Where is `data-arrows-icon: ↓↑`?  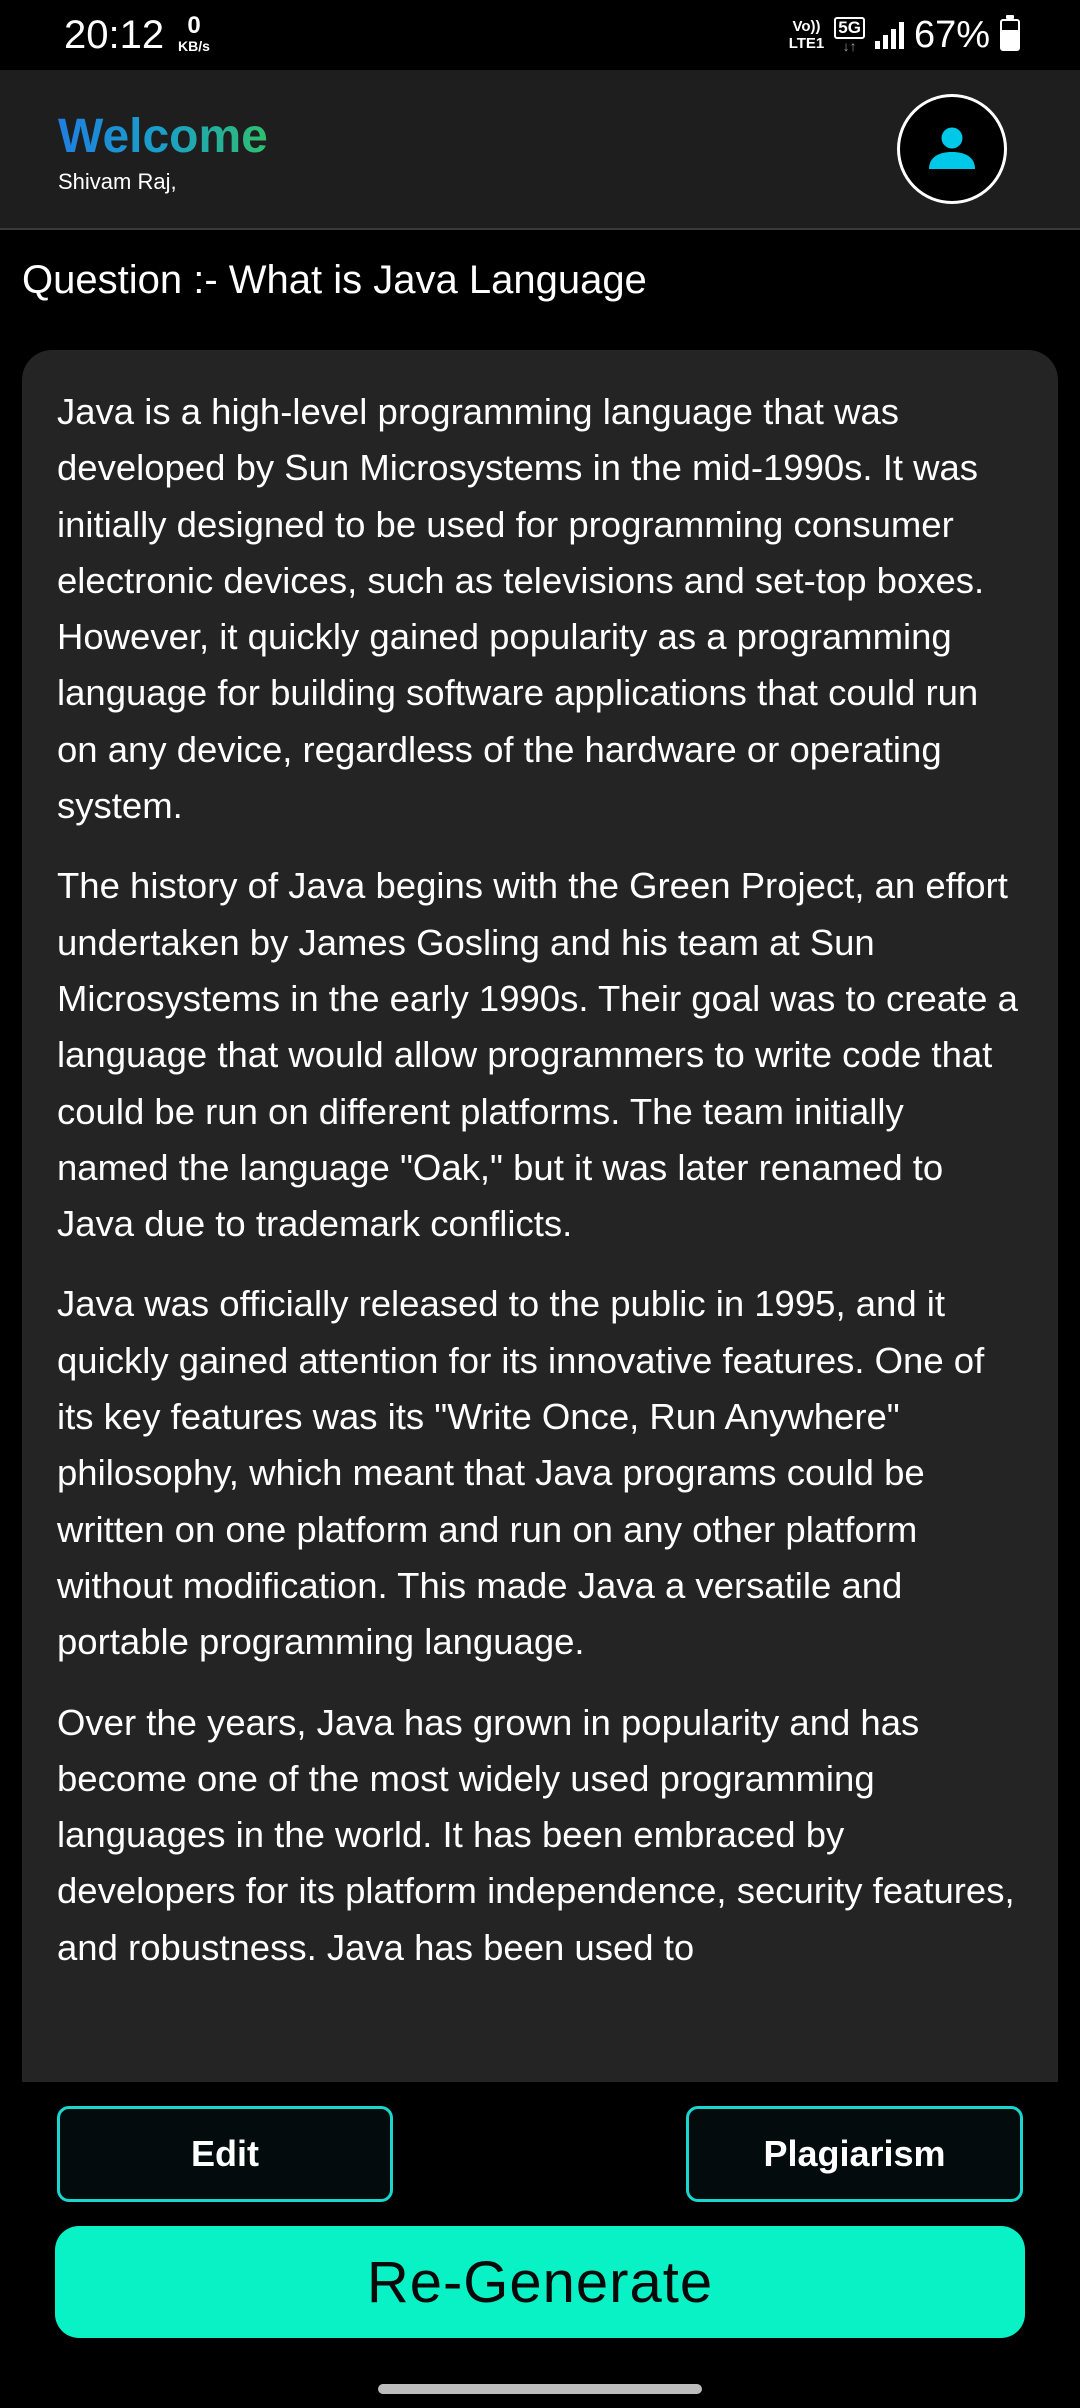 data-arrows-icon: ↓↑ is located at coordinates (849, 46).